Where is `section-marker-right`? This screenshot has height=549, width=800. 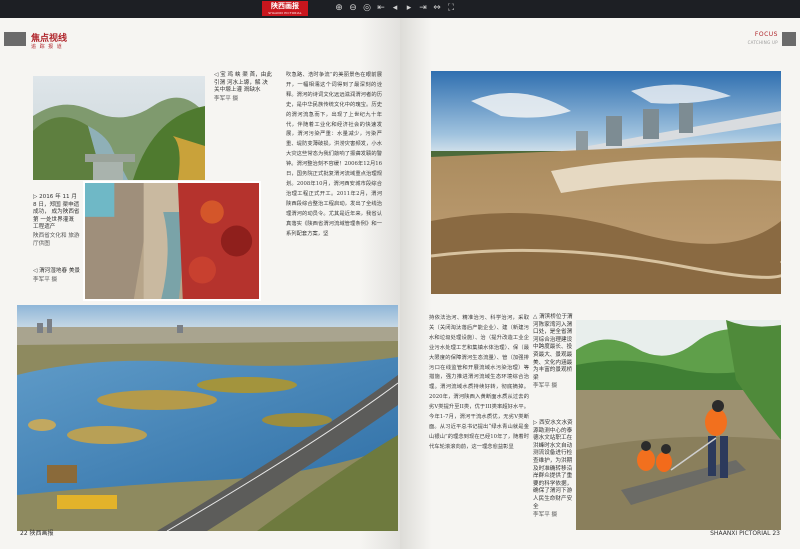 section-marker-right is located at coordinates (789, 39).